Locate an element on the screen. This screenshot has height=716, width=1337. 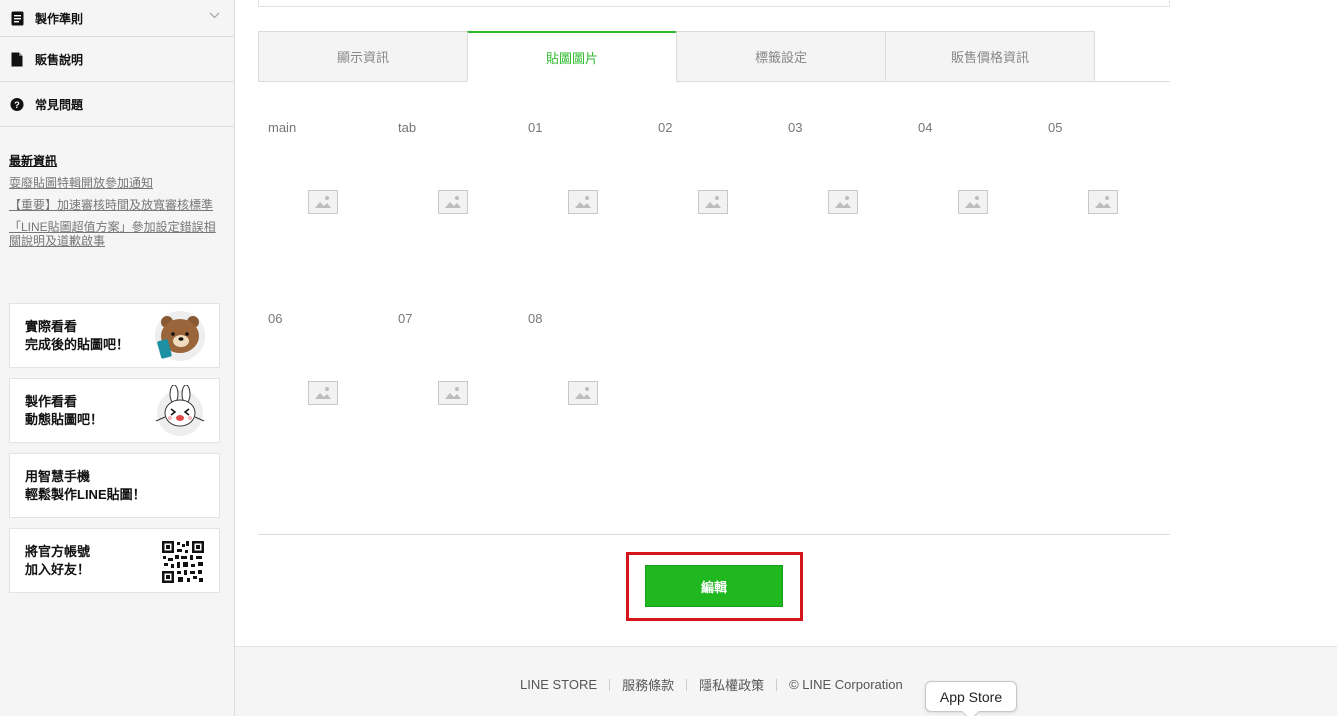
promo-smartphone: 用智慧手機 輕鬆製作LINE貼圖！ is located at coordinates (114, 485).